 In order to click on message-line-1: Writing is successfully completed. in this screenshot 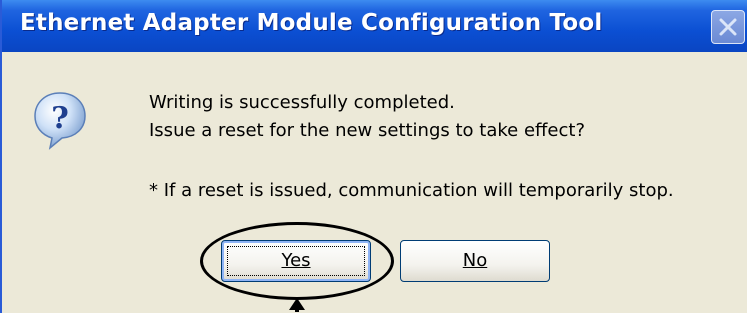, I will do `click(302, 102)`.